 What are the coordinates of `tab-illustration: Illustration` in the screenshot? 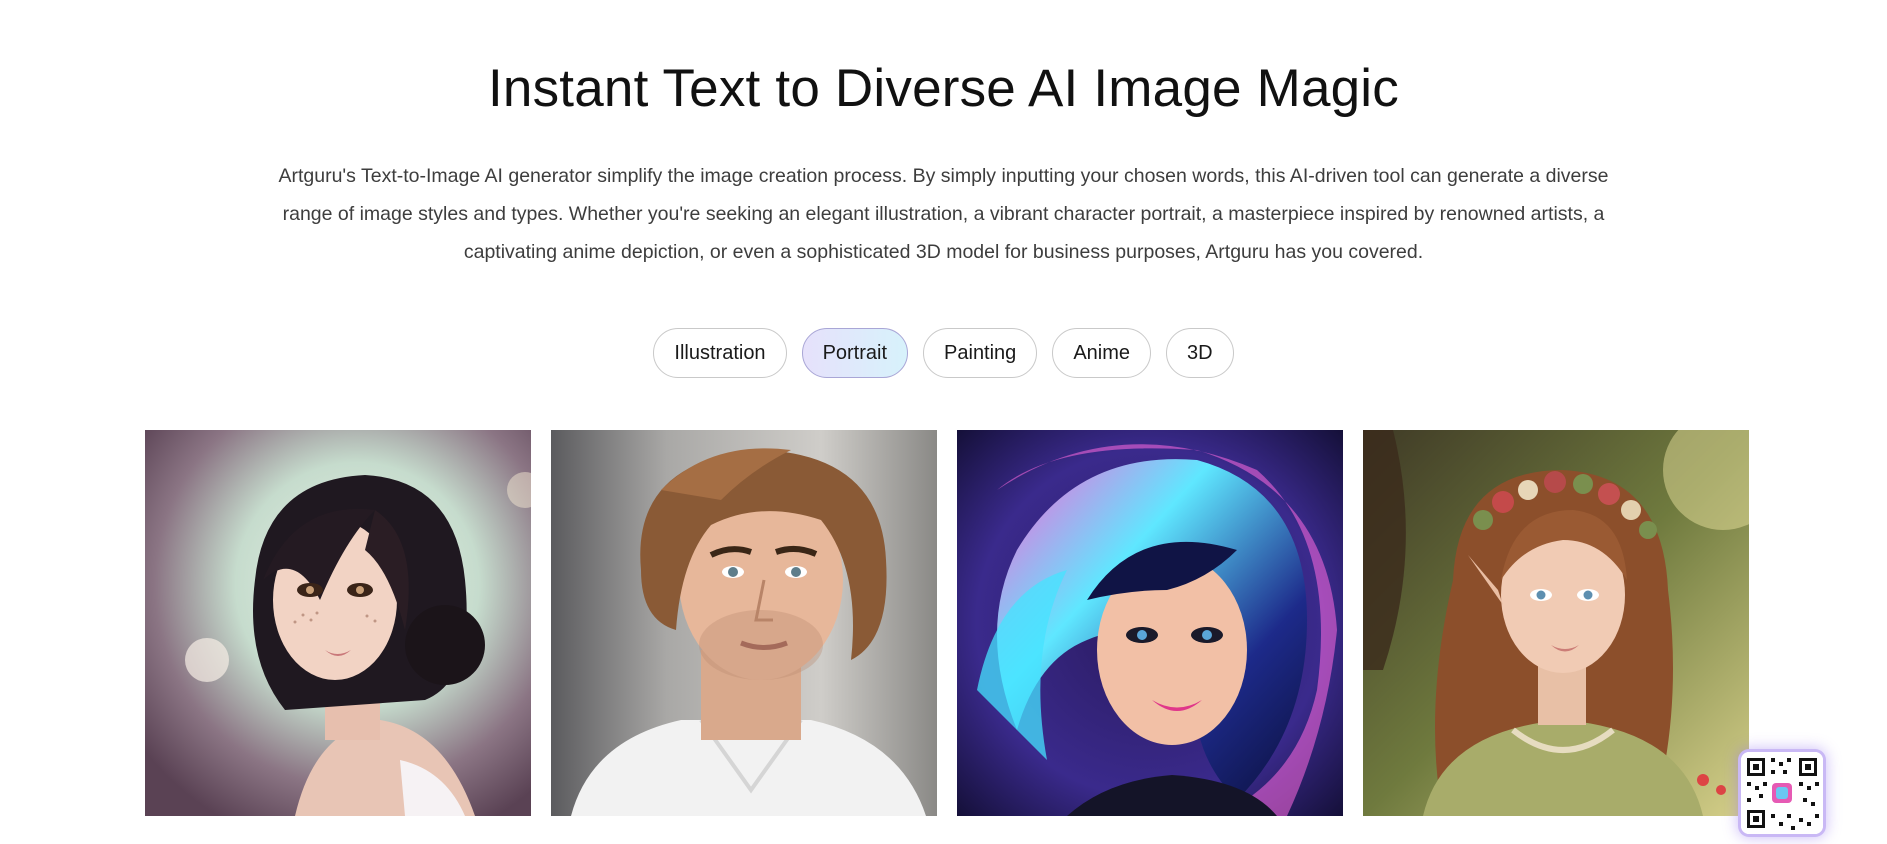 It's located at (720, 353).